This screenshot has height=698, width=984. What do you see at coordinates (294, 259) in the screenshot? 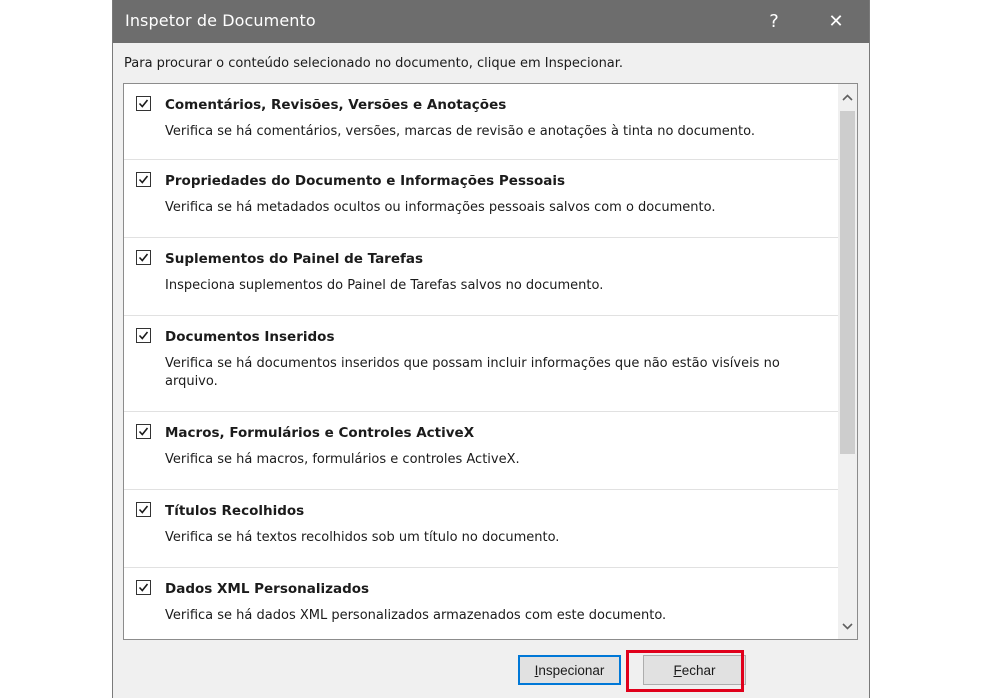
I see `item-title: Suplementos do Painel de Tarefas` at bounding box center [294, 259].